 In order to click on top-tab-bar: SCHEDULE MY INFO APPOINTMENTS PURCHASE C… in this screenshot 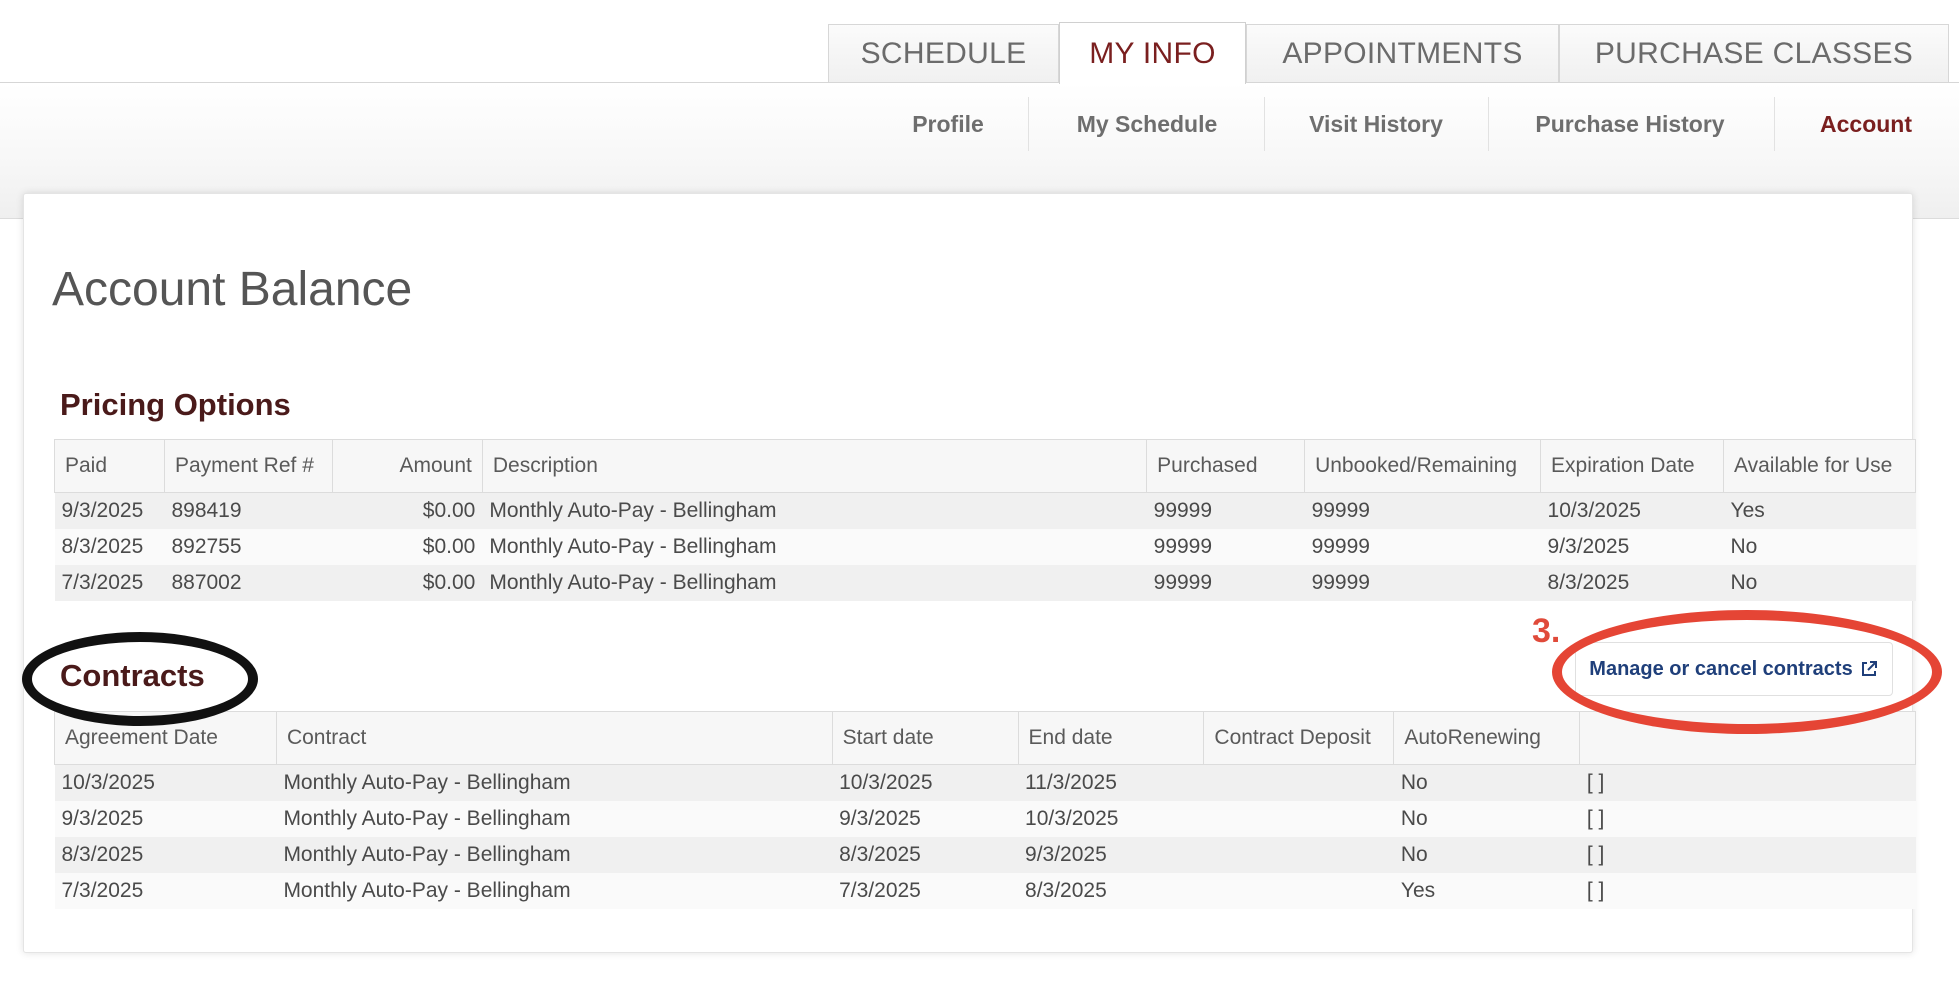, I will do `click(979, 42)`.